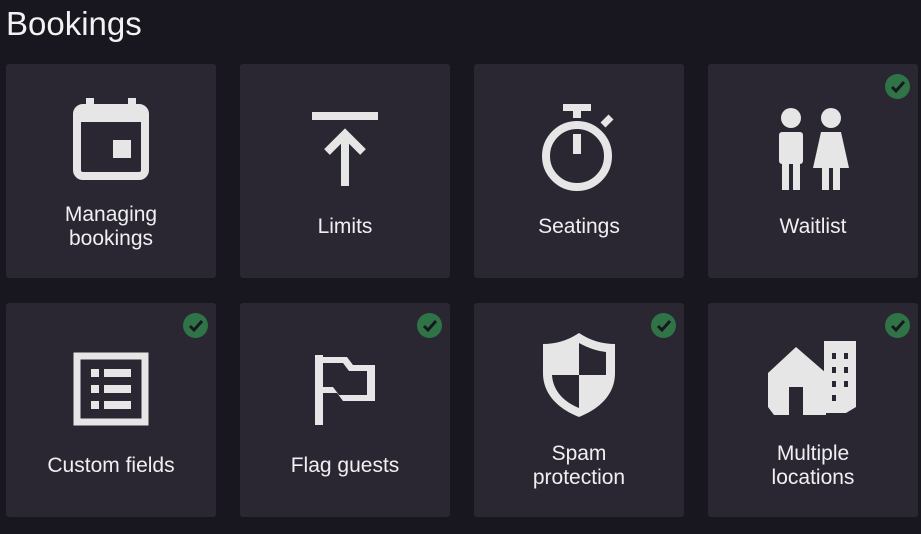 The image size is (921, 534). I want to click on flag-icon, so click(345, 390).